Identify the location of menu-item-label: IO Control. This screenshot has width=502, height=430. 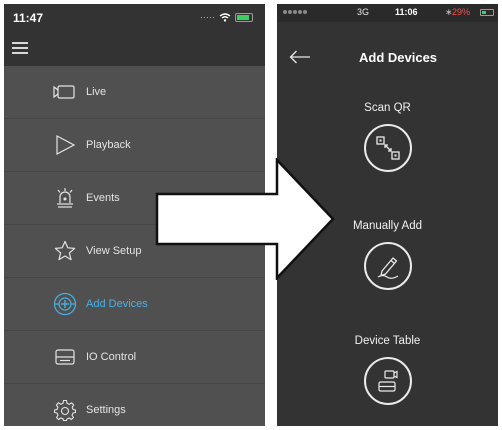
(111, 357).